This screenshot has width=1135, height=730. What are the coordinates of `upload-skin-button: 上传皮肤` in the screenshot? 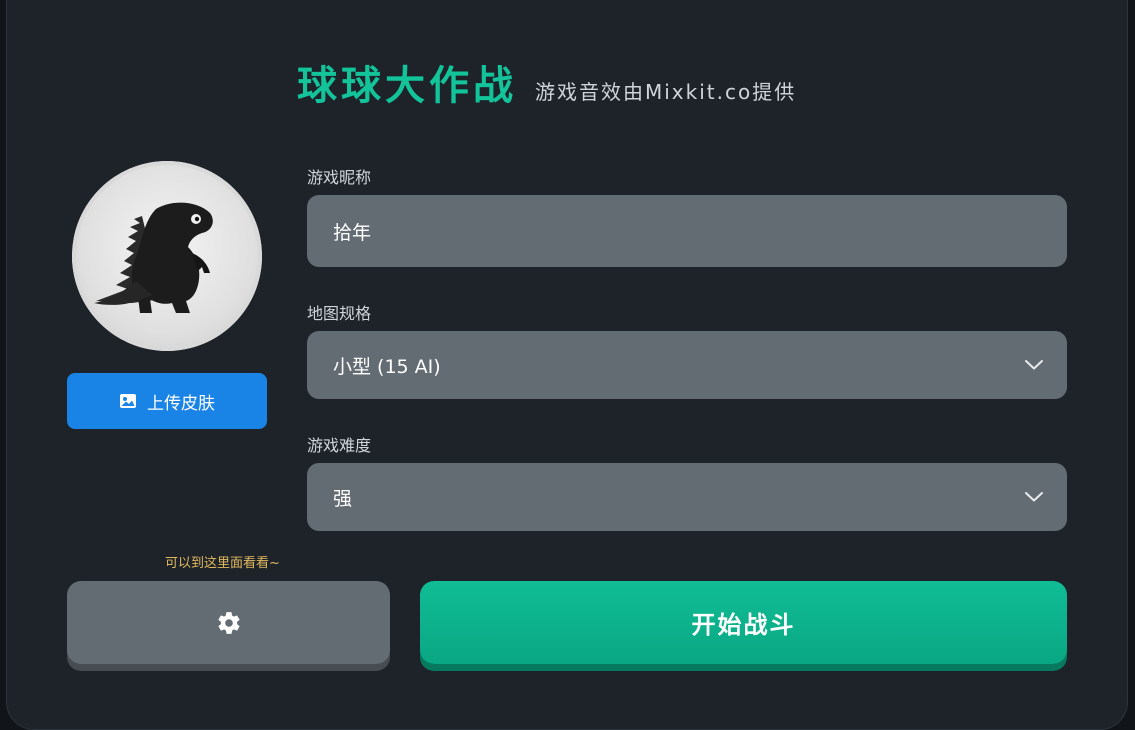 It's located at (167, 401).